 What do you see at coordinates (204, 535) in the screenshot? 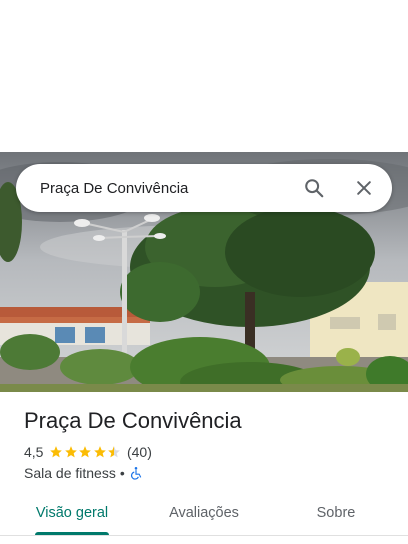
I see `tab-divider` at bounding box center [204, 535].